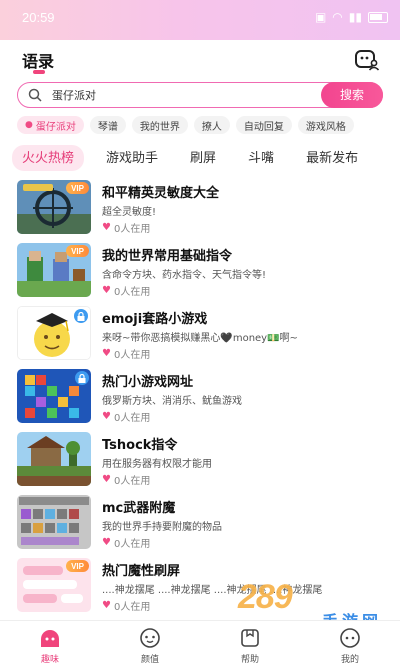 Image resolution: width=400 pixels, height=666 pixels. I want to click on status-bar: 20:59 ▣ ◠ ▮▮, so click(200, 17).